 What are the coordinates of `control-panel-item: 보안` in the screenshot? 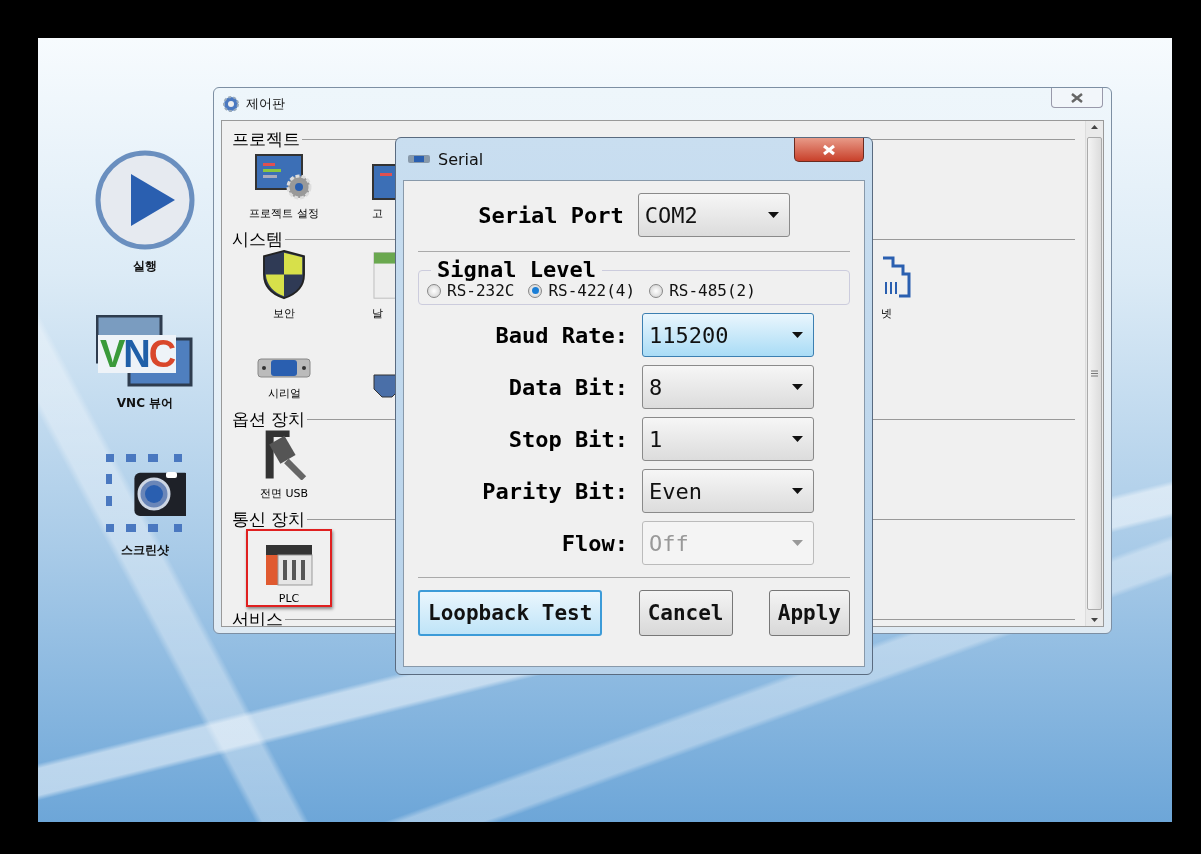 It's located at (284, 285).